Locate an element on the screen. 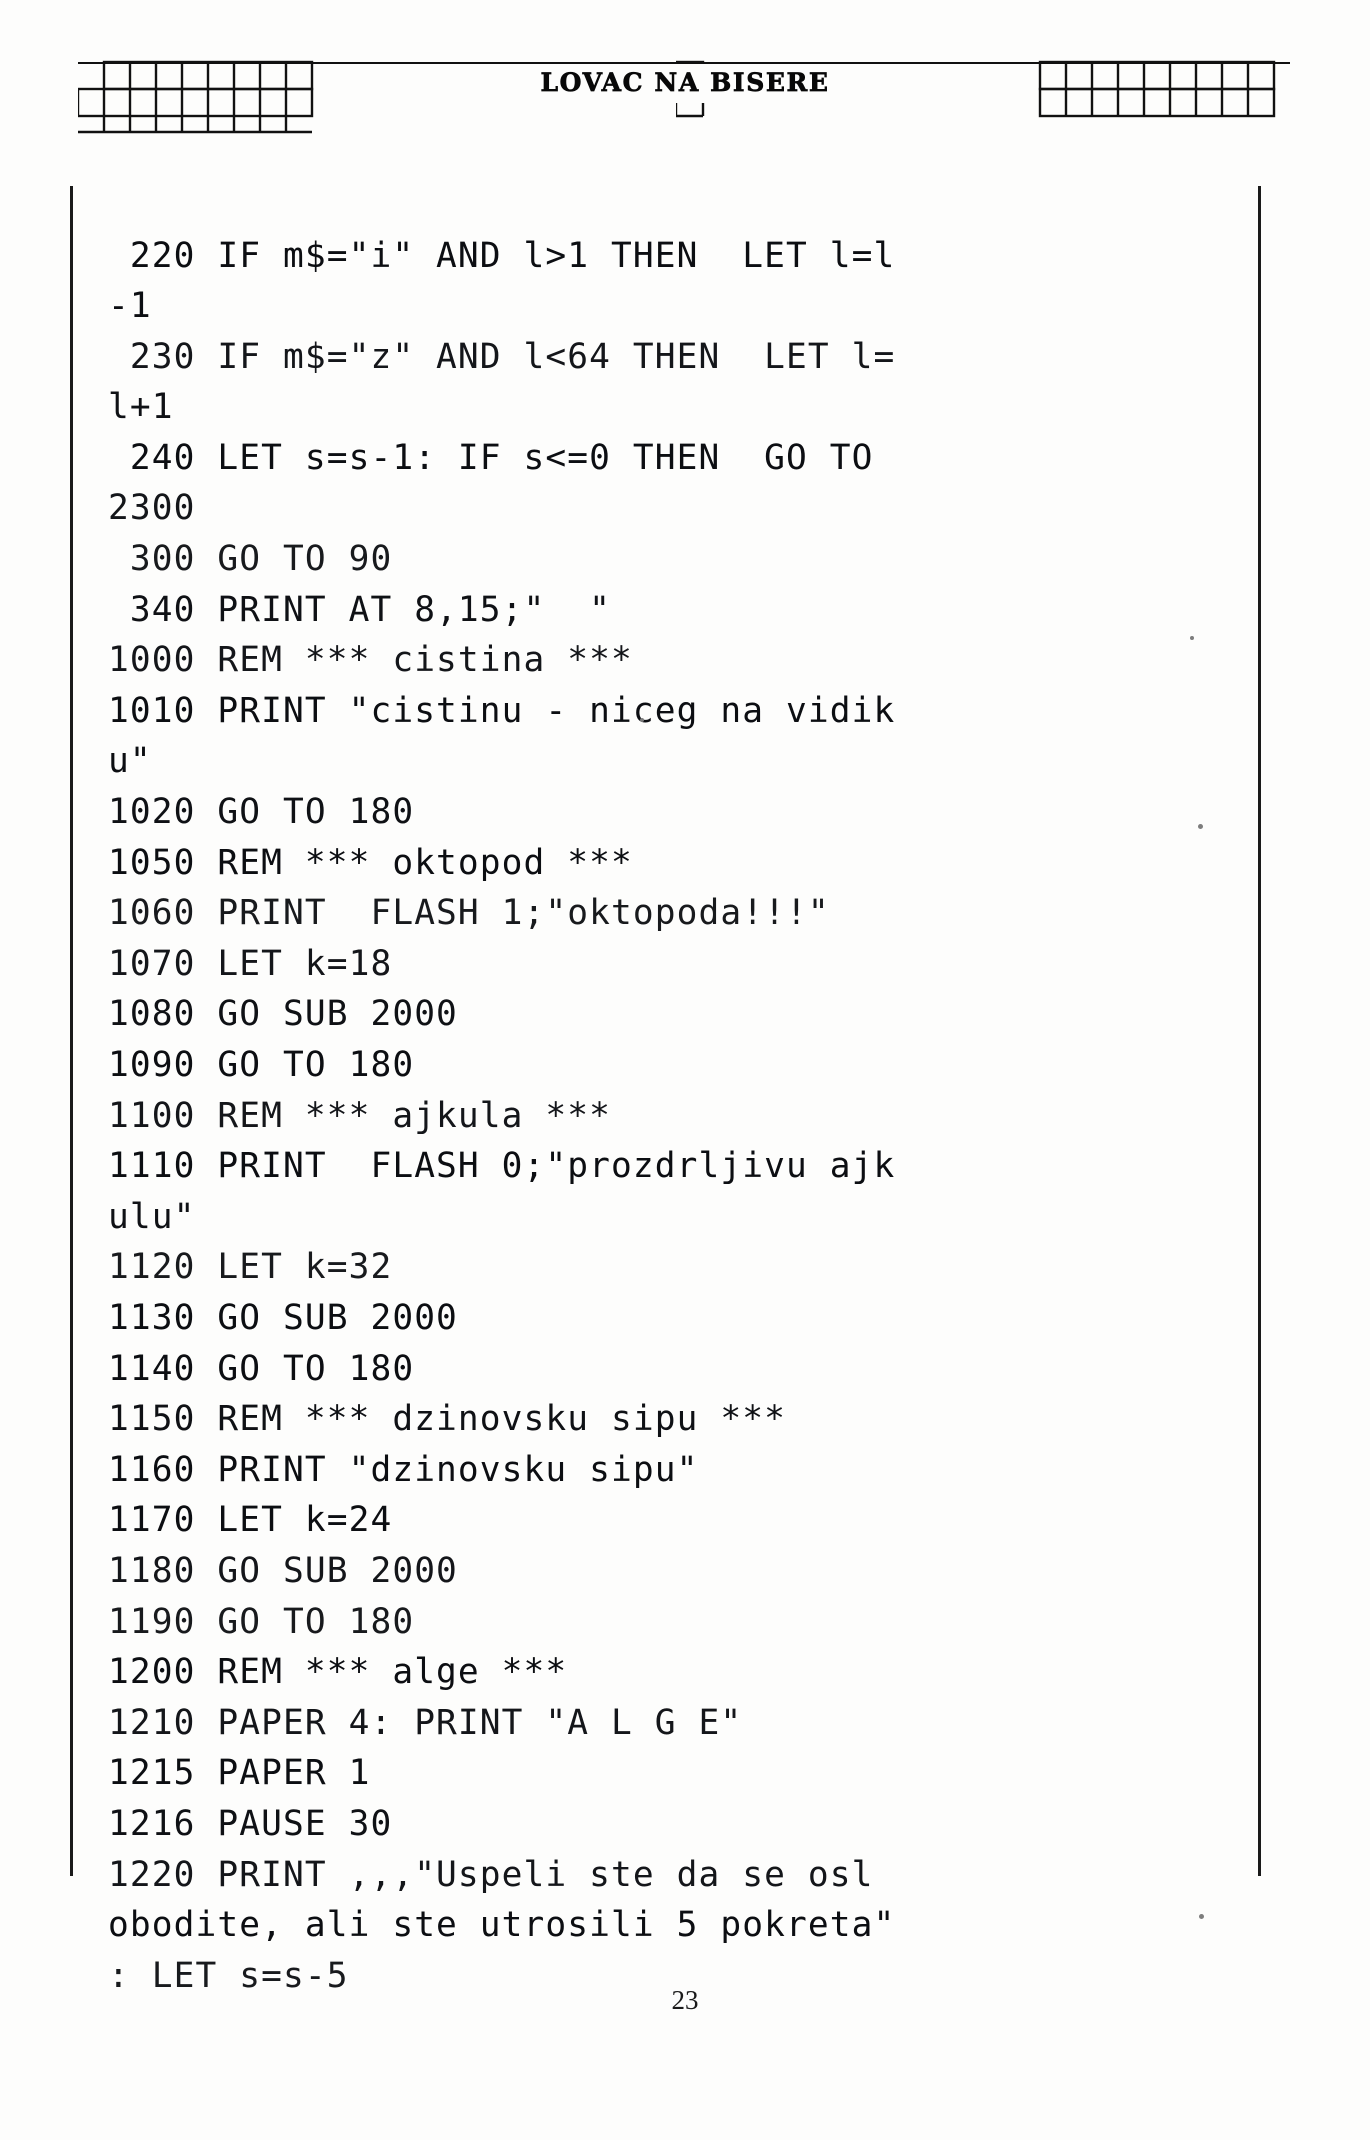 This screenshot has width=1370, height=2140. listing-line: 1010 PRINT "cistinu - niceg na vidik is located at coordinates (502, 710).